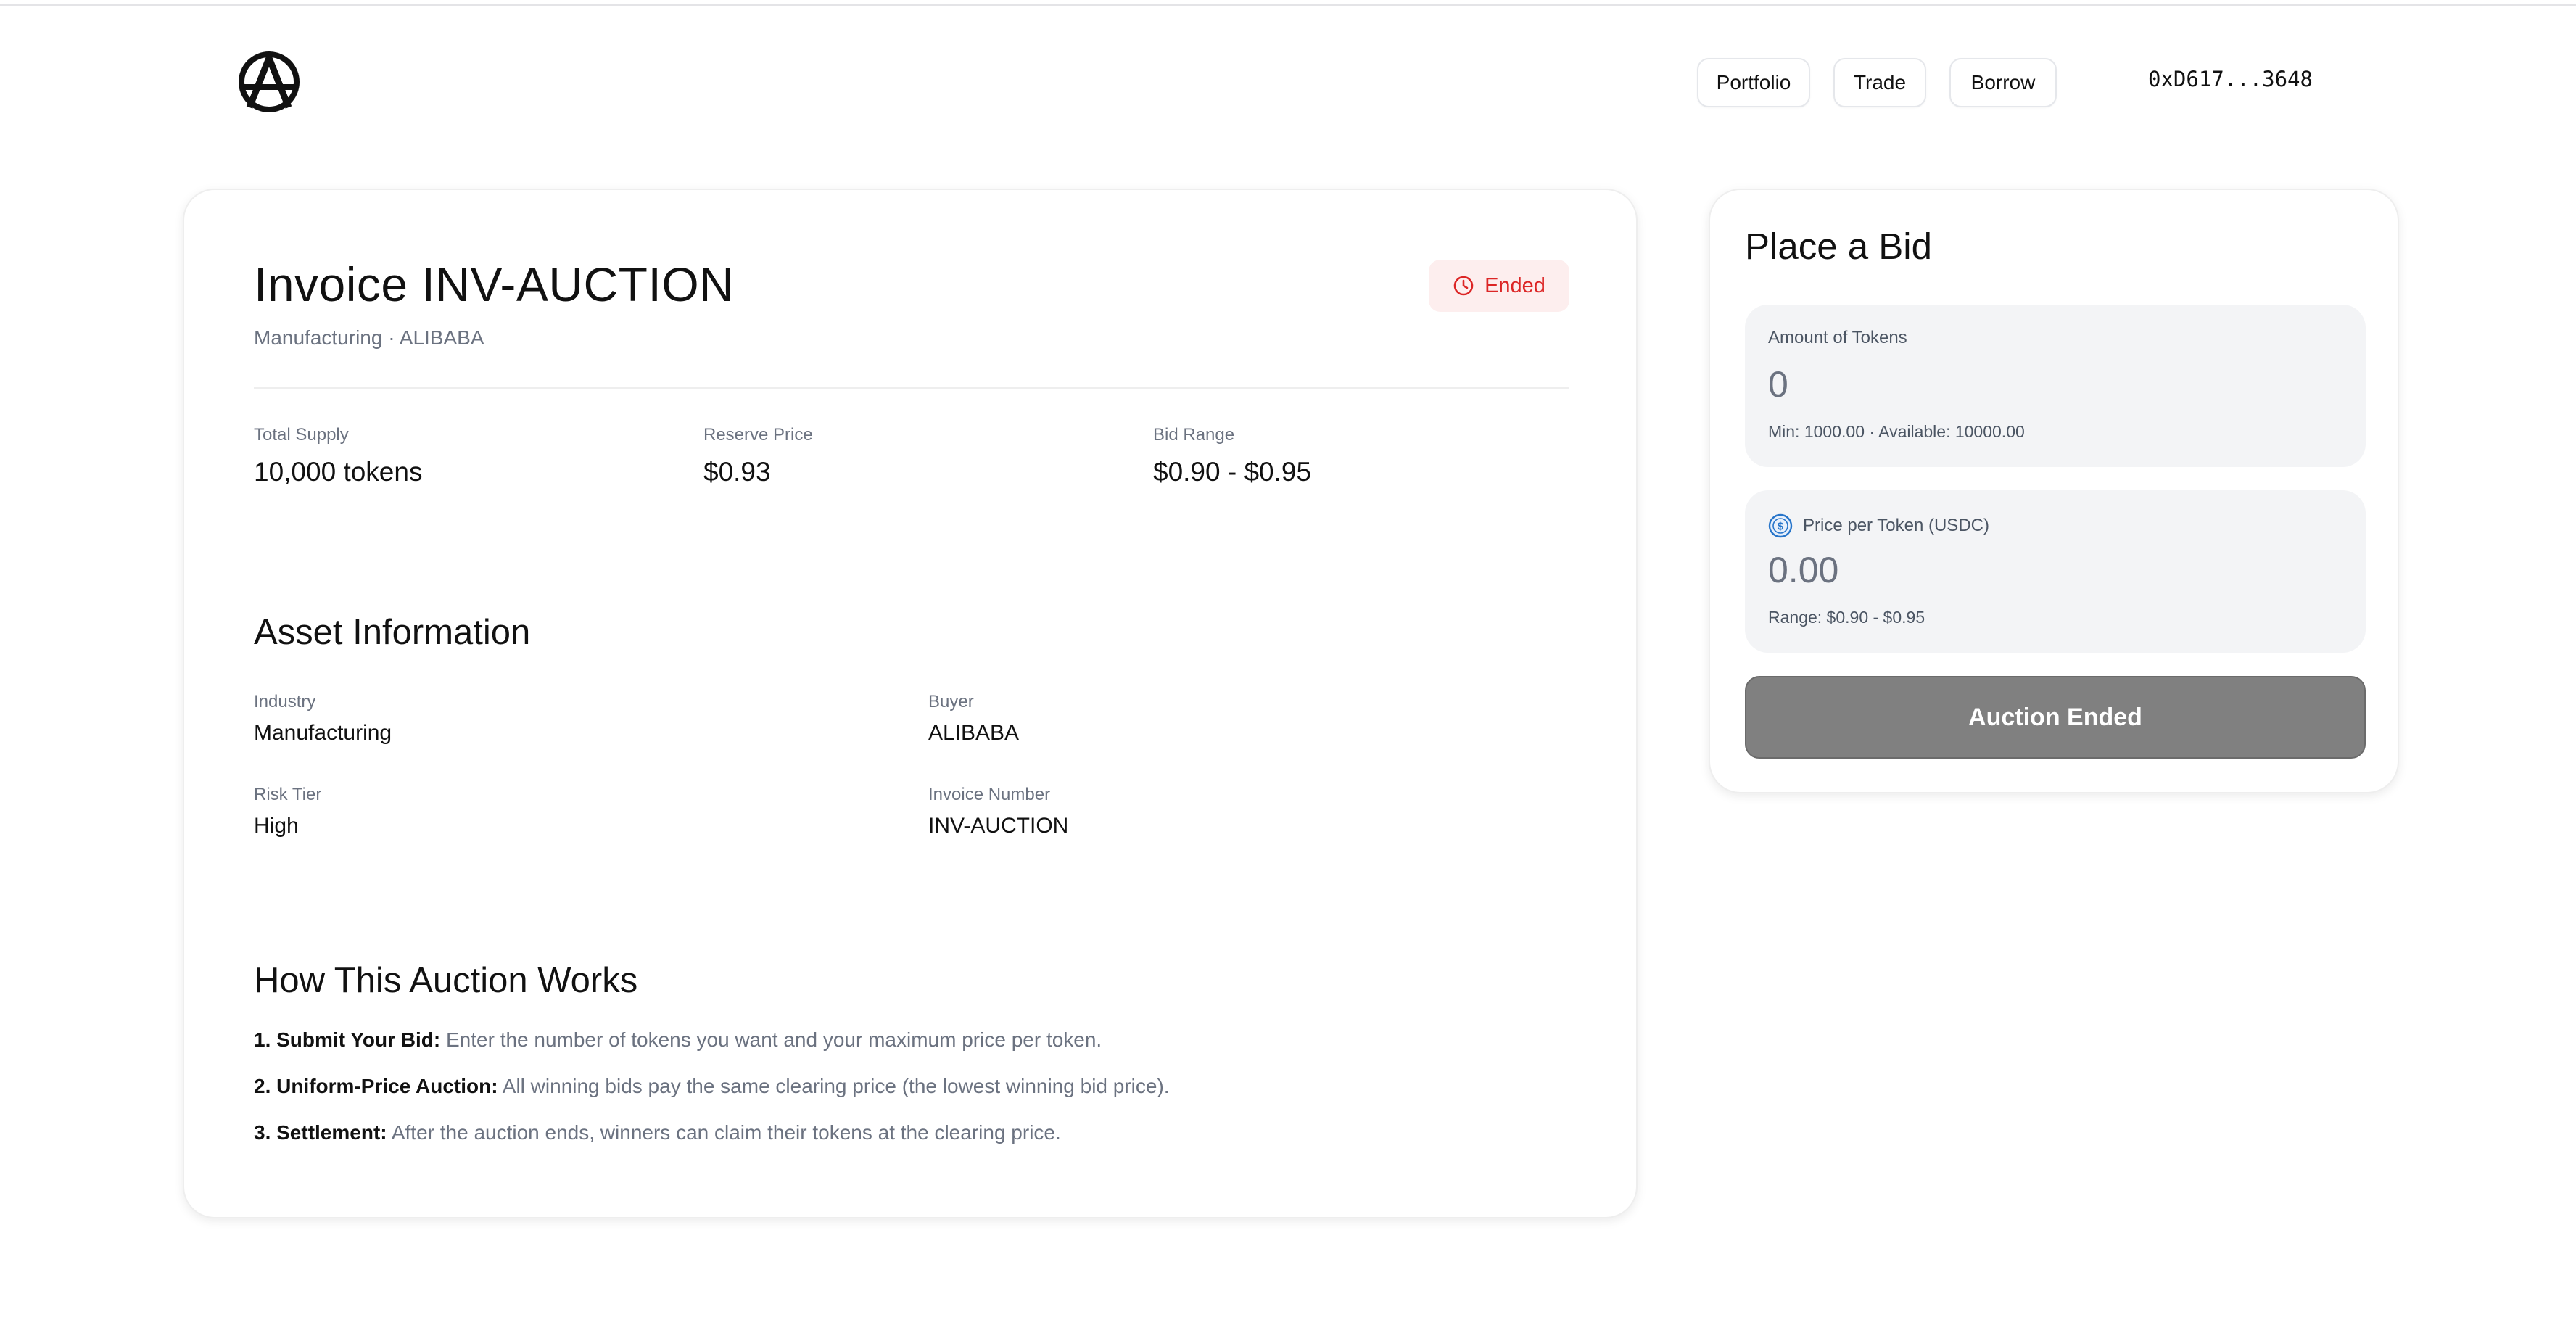 The width and height of the screenshot is (2576, 1333). What do you see at coordinates (392, 632) in the screenshot?
I see `asset-info-title: Asset Information` at bounding box center [392, 632].